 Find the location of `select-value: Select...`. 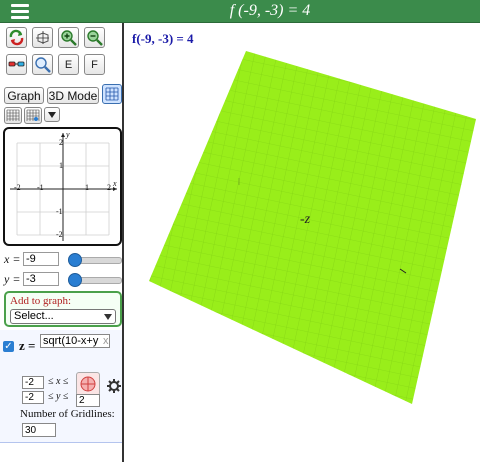

select-value: Select... is located at coordinates (34, 316).